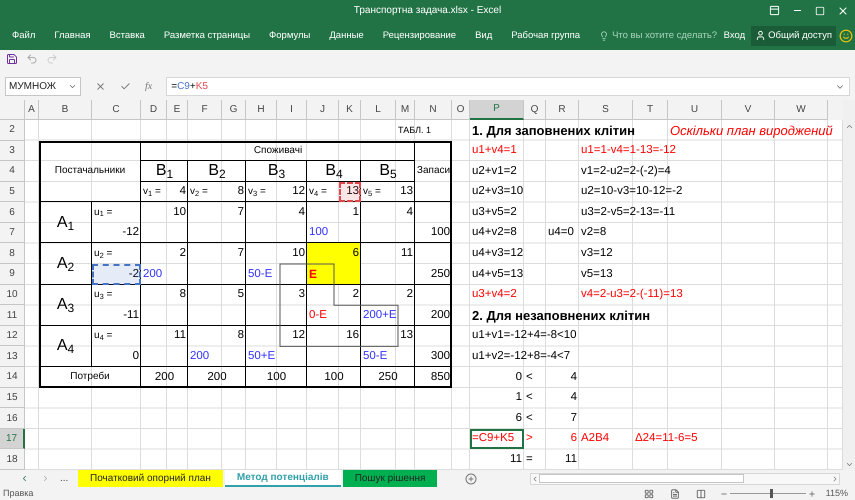  Describe the element at coordinates (666, 439) in the screenshot. I see `sheet-cell-text: Δ24=11-6=5` at that location.